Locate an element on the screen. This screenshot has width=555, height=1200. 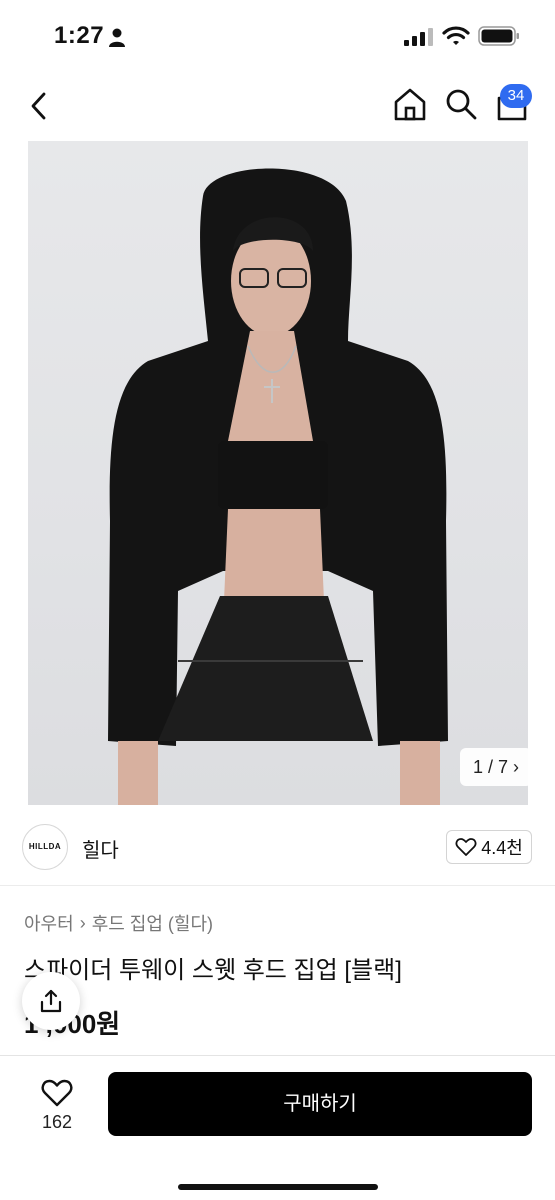
chevron-left-icon is located at coordinates (40, 106).